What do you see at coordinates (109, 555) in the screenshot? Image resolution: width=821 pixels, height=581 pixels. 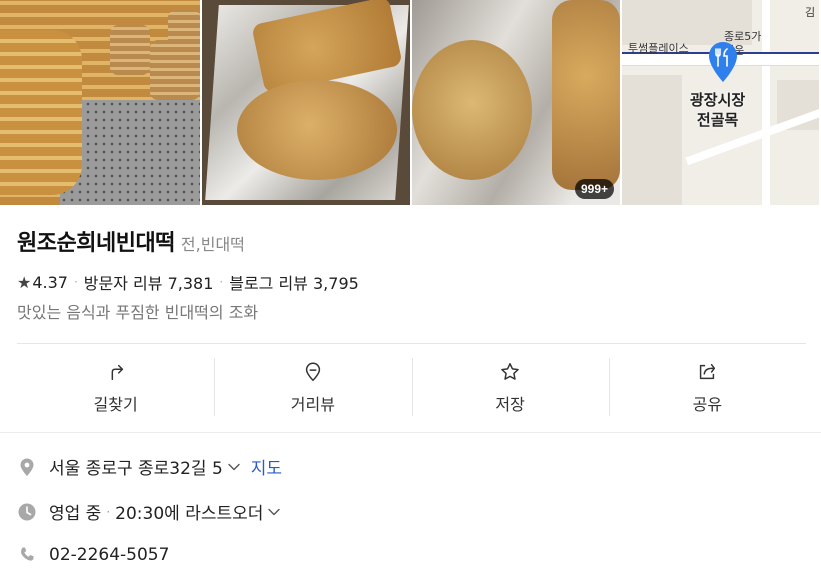 I see `phone-number: 02-2264-5057` at bounding box center [109, 555].